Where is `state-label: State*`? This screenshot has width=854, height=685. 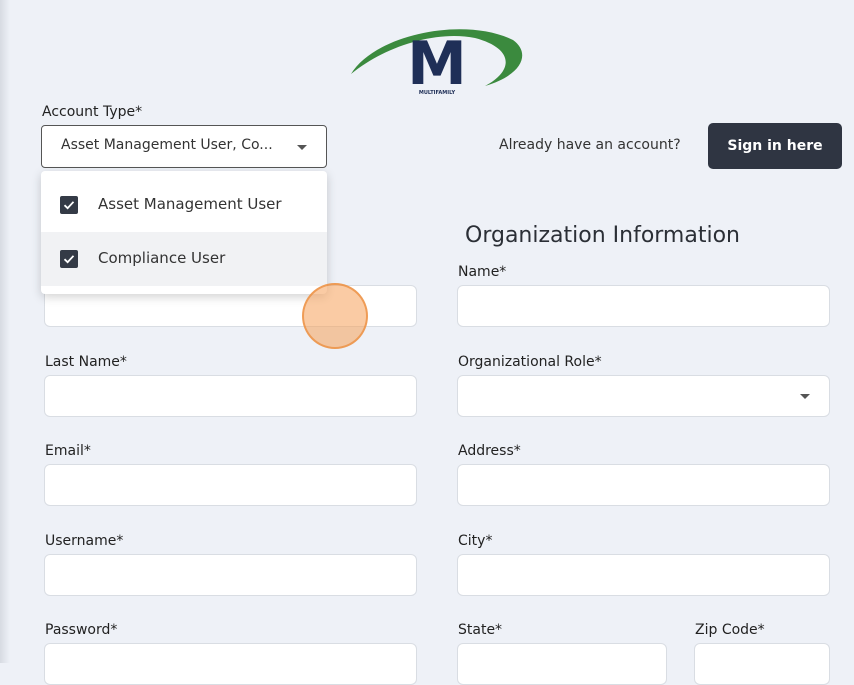
state-label: State* is located at coordinates (480, 630).